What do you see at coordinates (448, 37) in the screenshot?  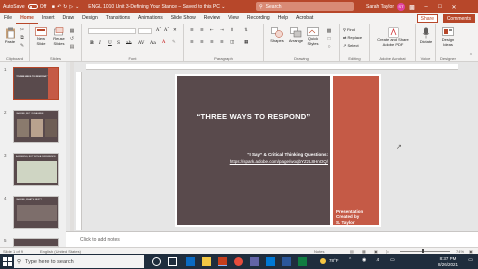 I see `design-ideas-button: Design Ideas` at bounding box center [448, 37].